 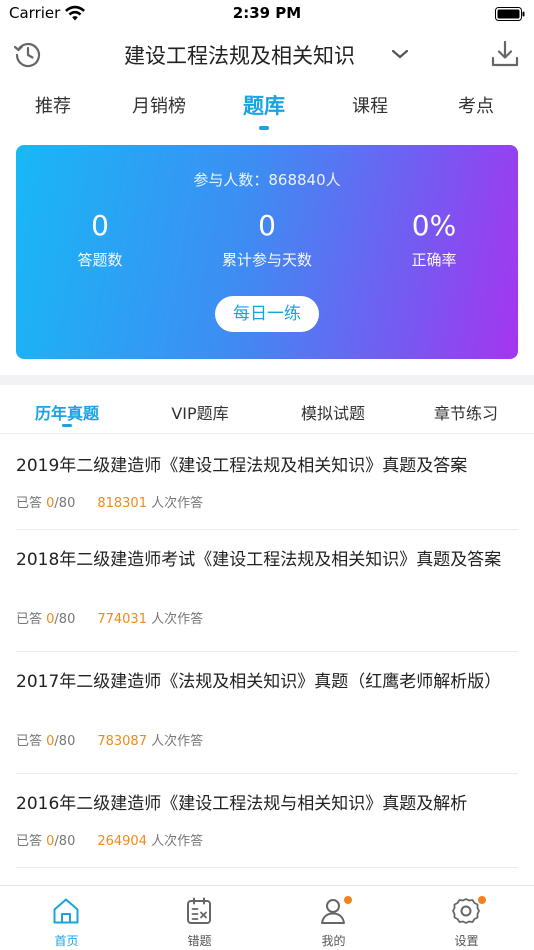 I want to click on bottom-tab-bar: 首页 错题 我的 设置, so click(x=267, y=917).